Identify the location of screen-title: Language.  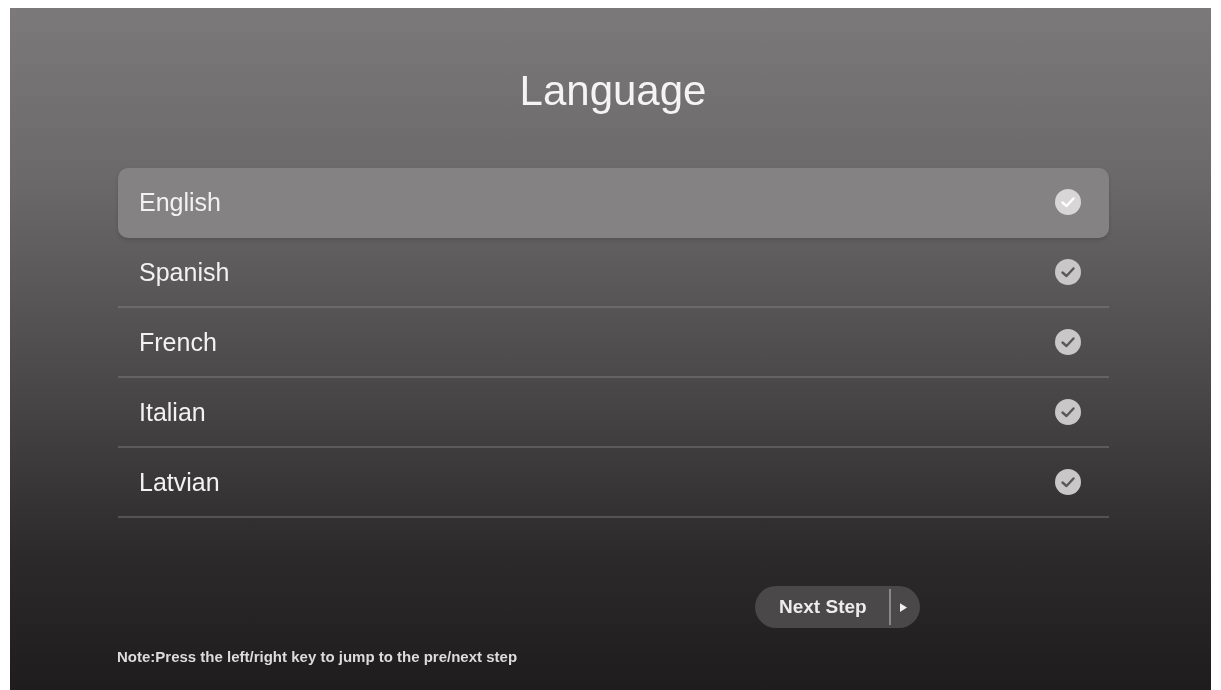
(613, 91).